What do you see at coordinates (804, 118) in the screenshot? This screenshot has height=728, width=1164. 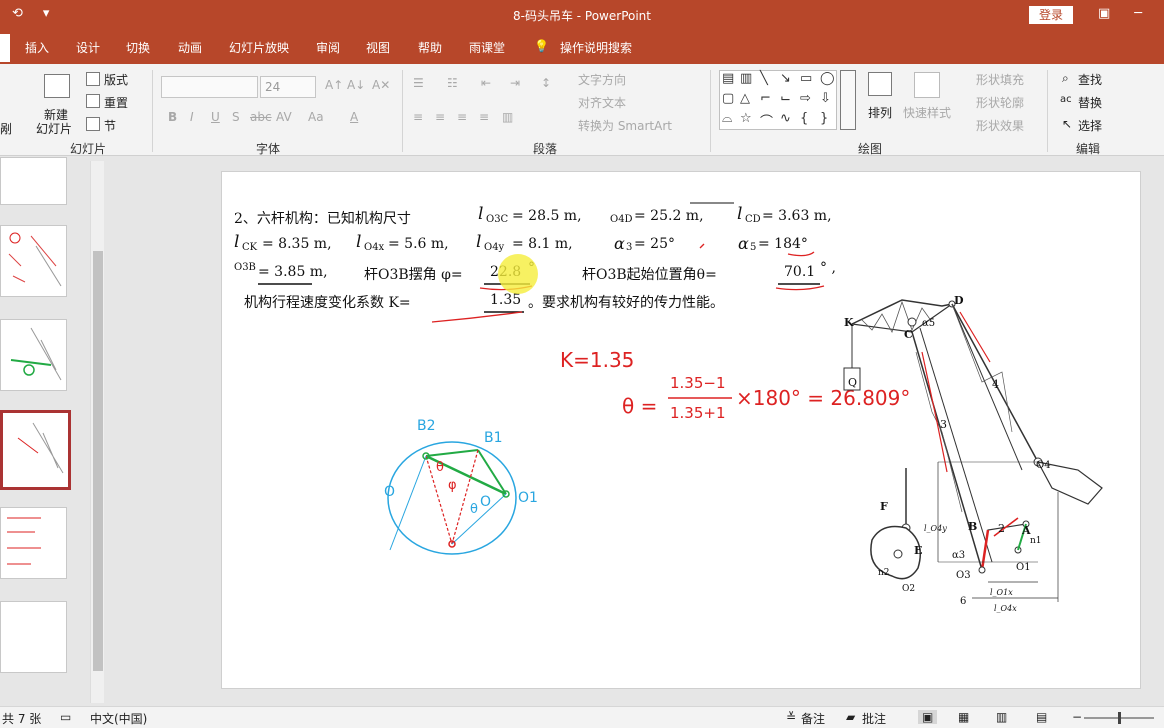 I see `left-brace-icon: {` at bounding box center [804, 118].